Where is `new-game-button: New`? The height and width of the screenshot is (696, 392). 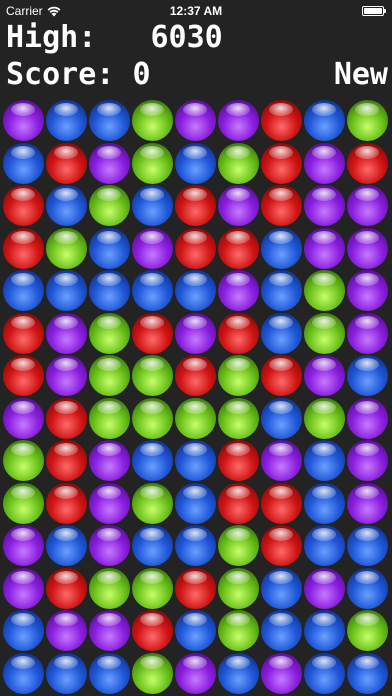 new-game-button: New is located at coordinates (361, 75).